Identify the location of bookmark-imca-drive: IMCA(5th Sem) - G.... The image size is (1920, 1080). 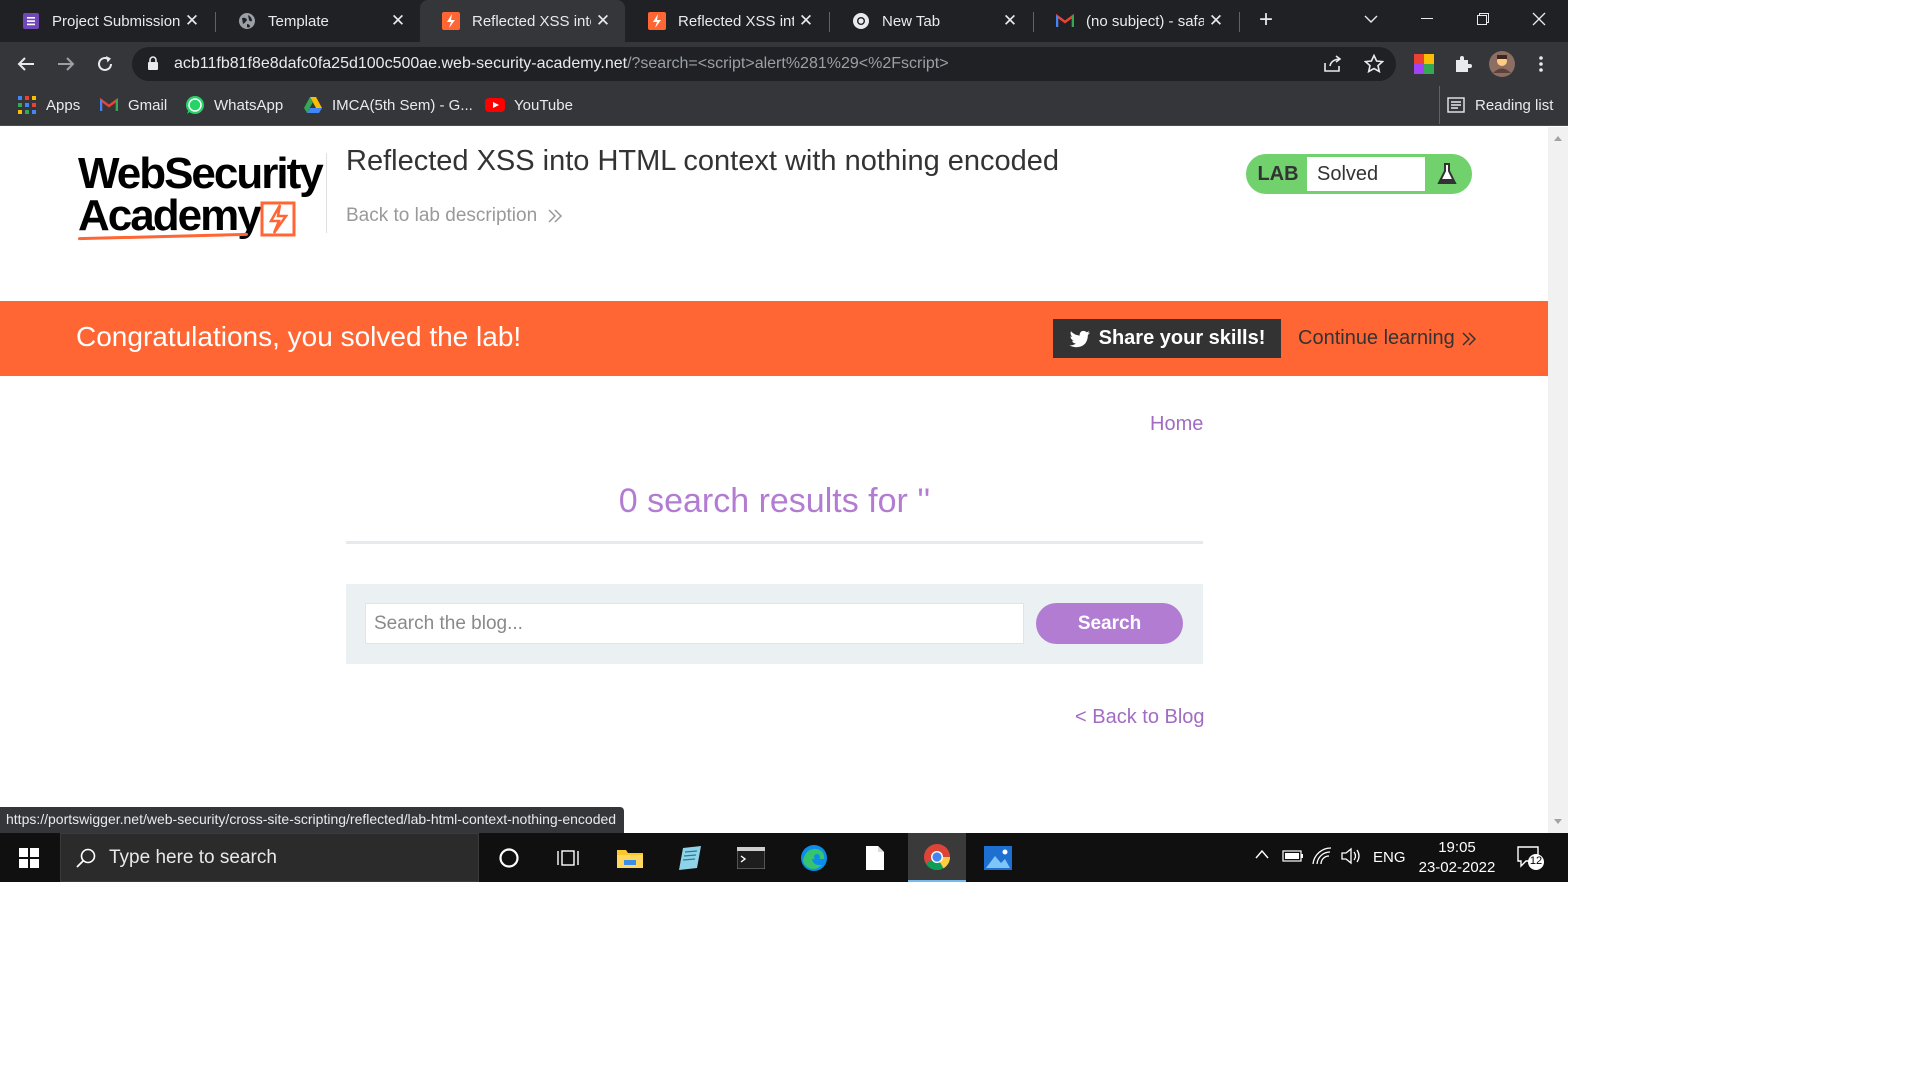
(388, 105).